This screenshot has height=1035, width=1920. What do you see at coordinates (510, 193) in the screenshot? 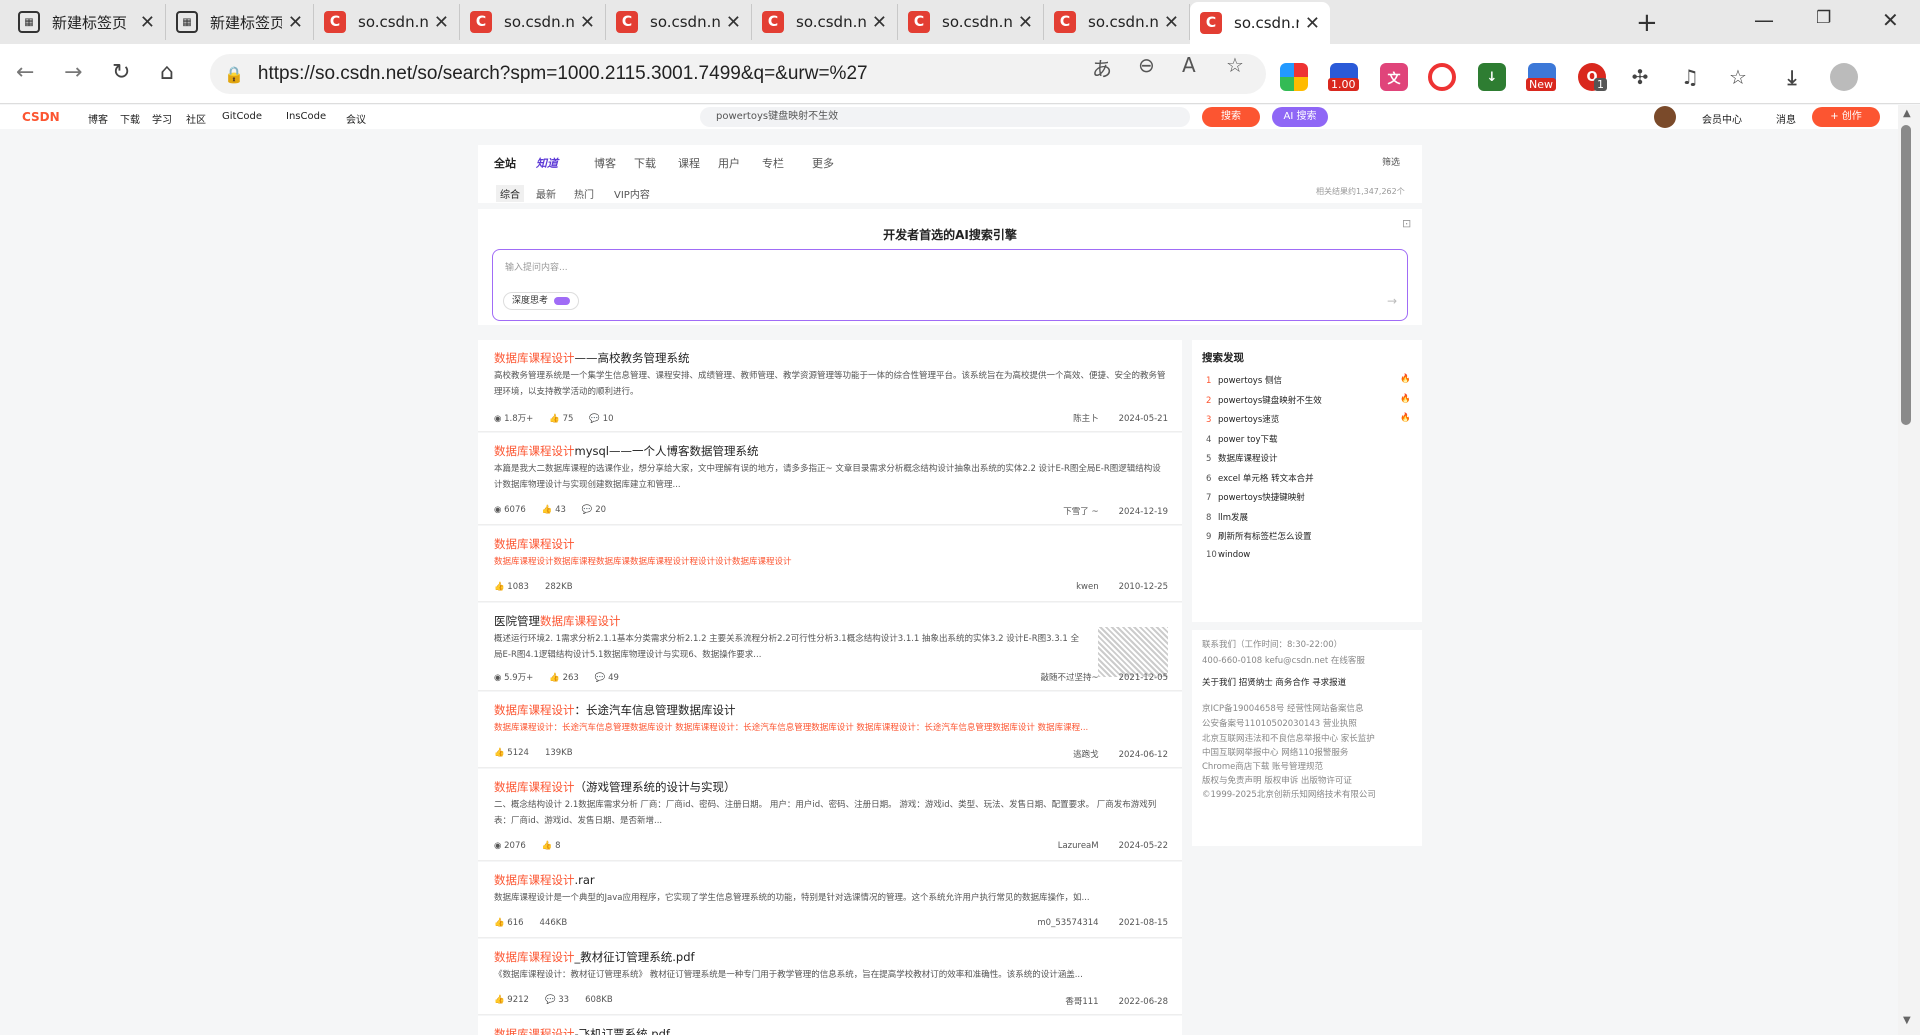
I see `sub-tab: 综合` at bounding box center [510, 193].